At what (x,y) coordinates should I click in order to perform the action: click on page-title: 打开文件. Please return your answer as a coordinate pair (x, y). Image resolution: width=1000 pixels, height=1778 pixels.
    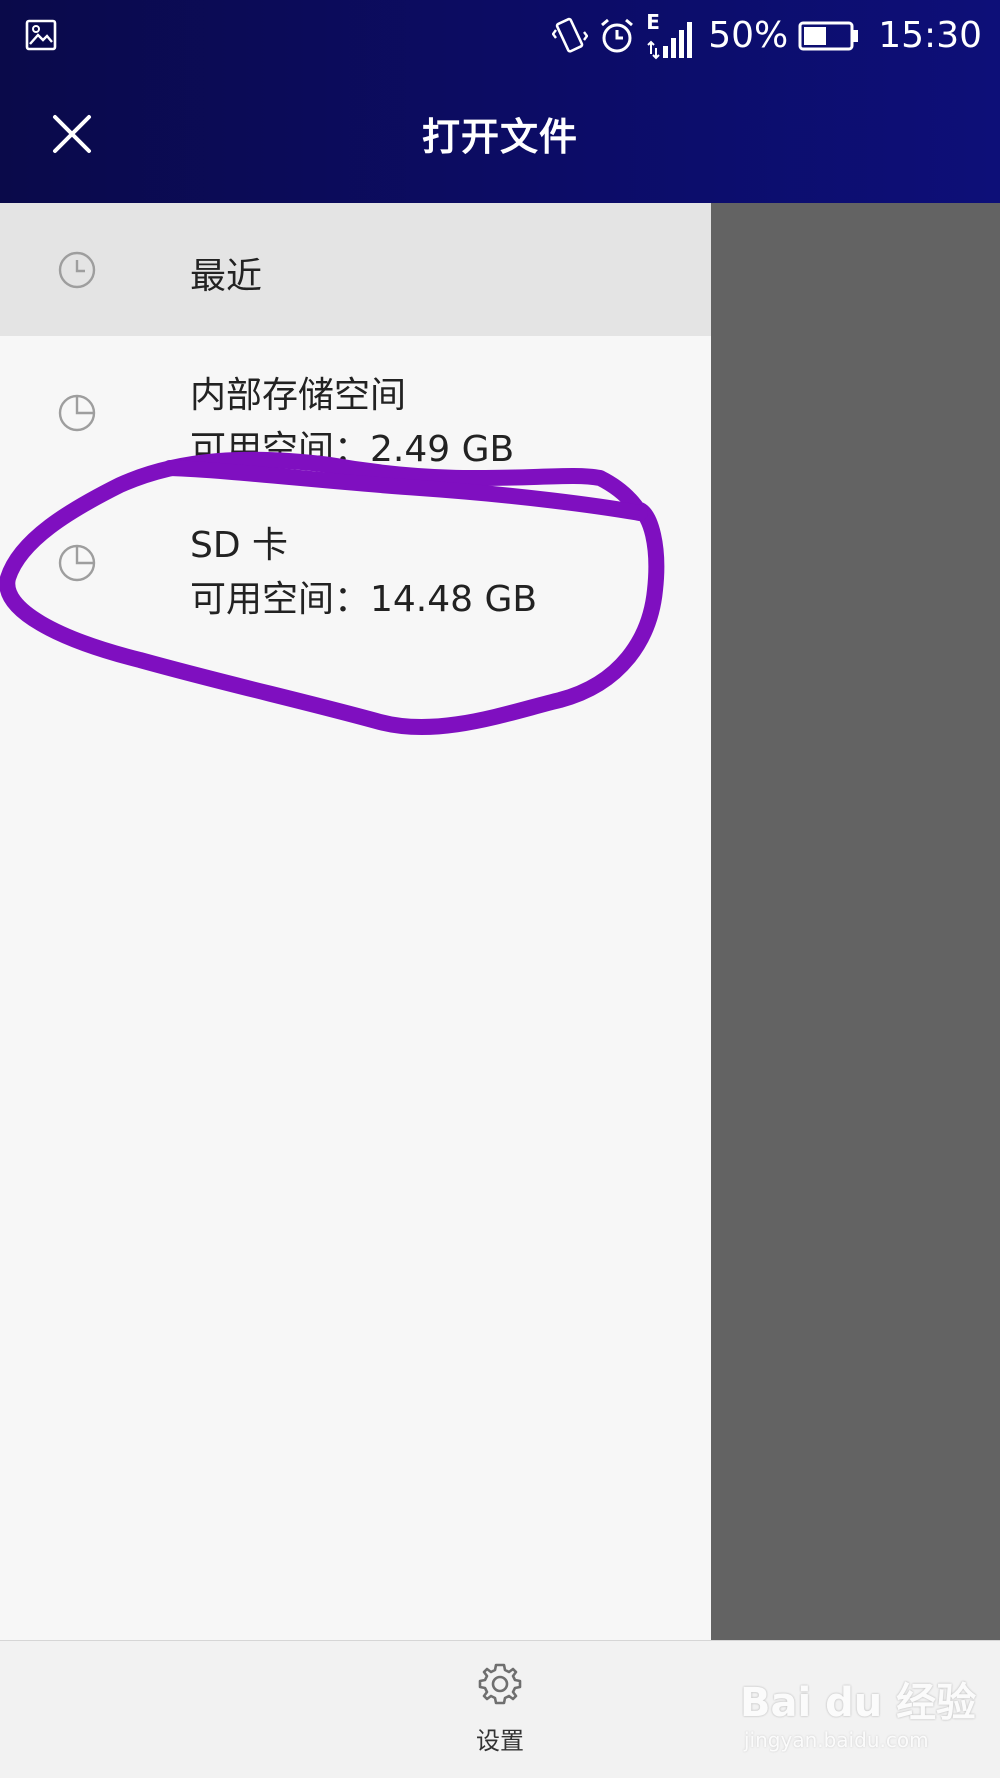
    Looking at the image, I should click on (499, 137).